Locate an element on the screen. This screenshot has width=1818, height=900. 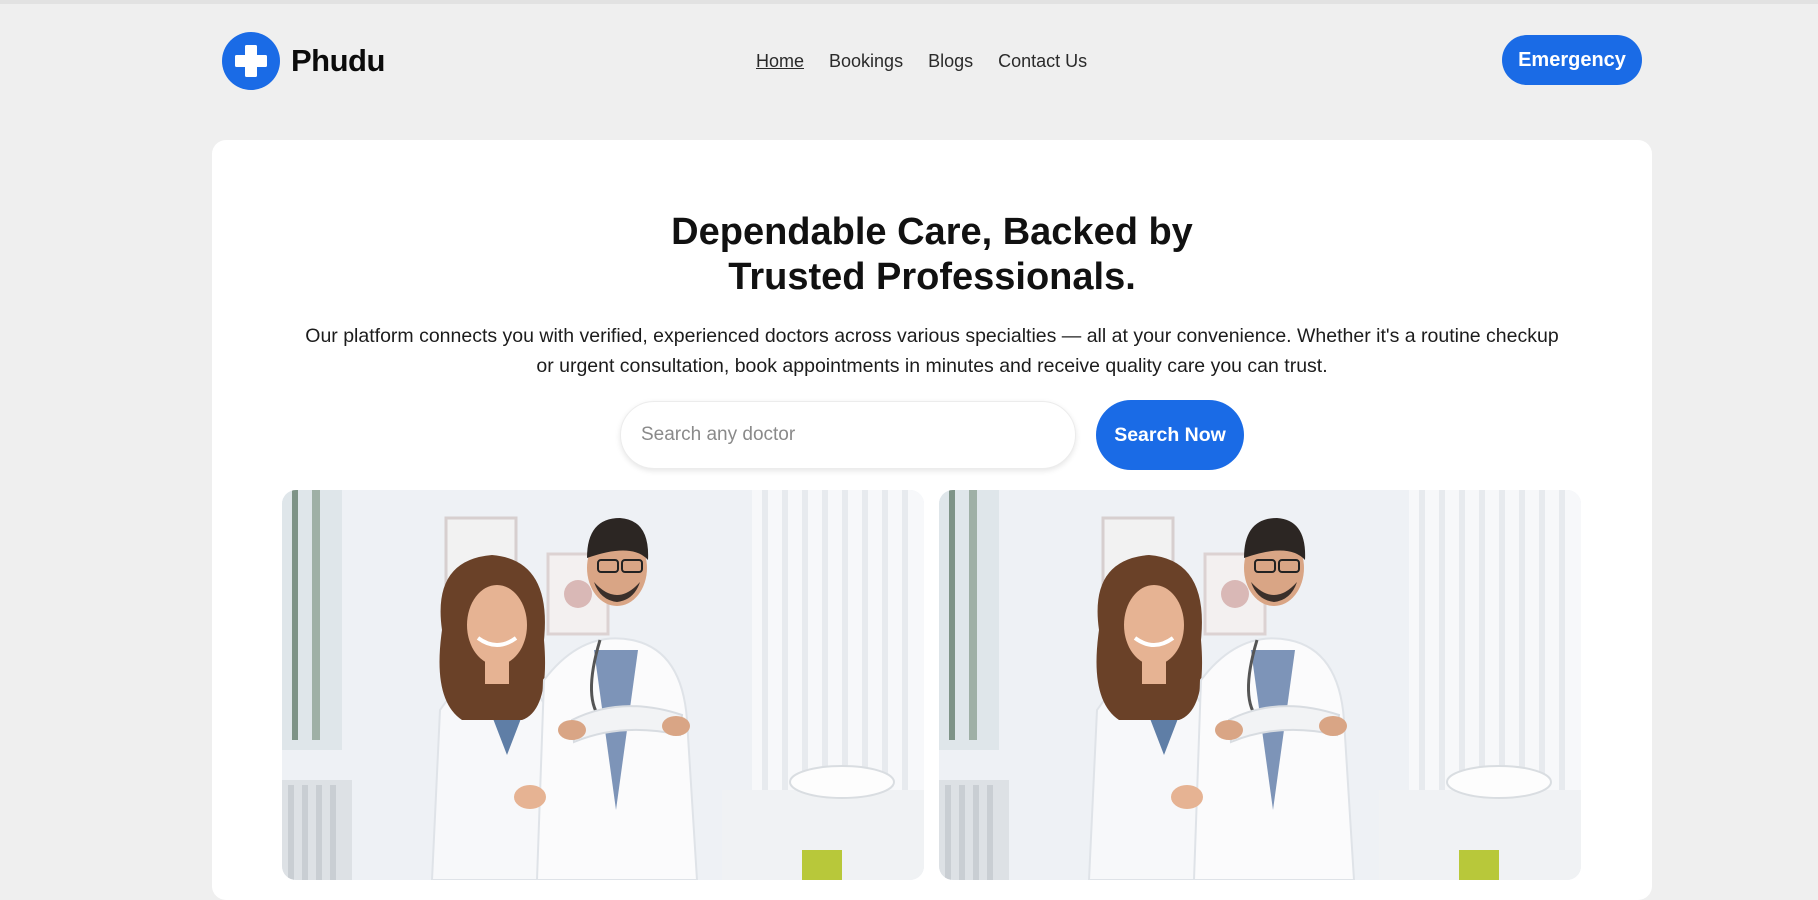
hero-title-line-1: Dependable Care, Backed by is located at coordinates (932, 232).